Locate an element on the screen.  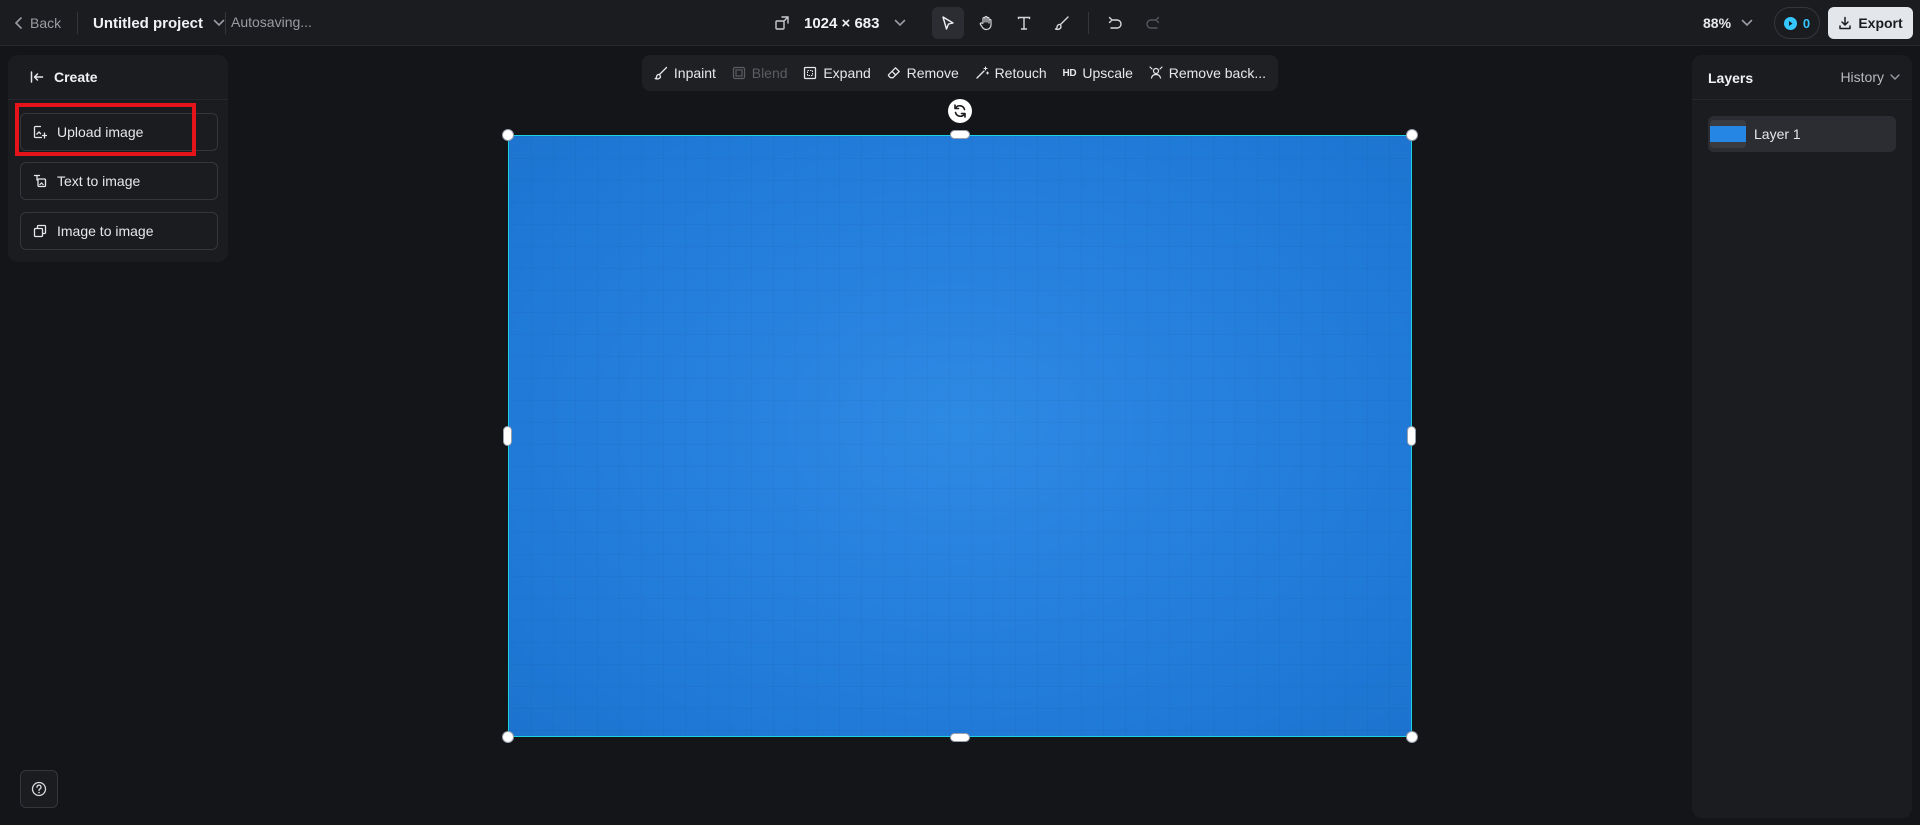
upscale-button: HD Upscale is located at coordinates (1098, 73).